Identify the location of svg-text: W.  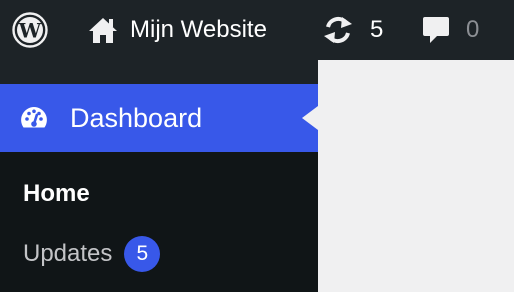
(30, 31).